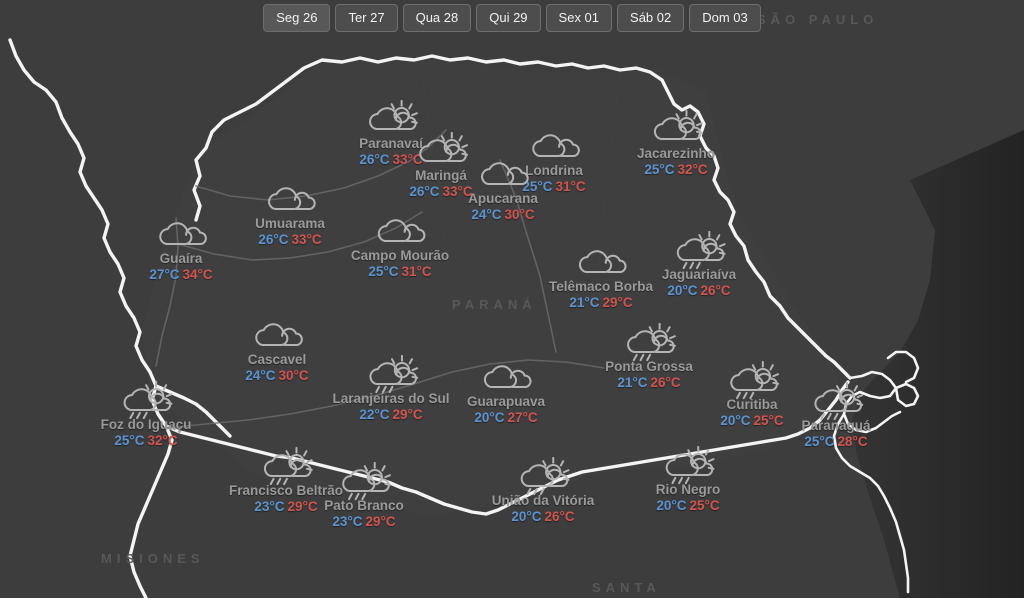 The image size is (1024, 598). What do you see at coordinates (197, 274) in the screenshot?
I see `temp-max: 34°C` at bounding box center [197, 274].